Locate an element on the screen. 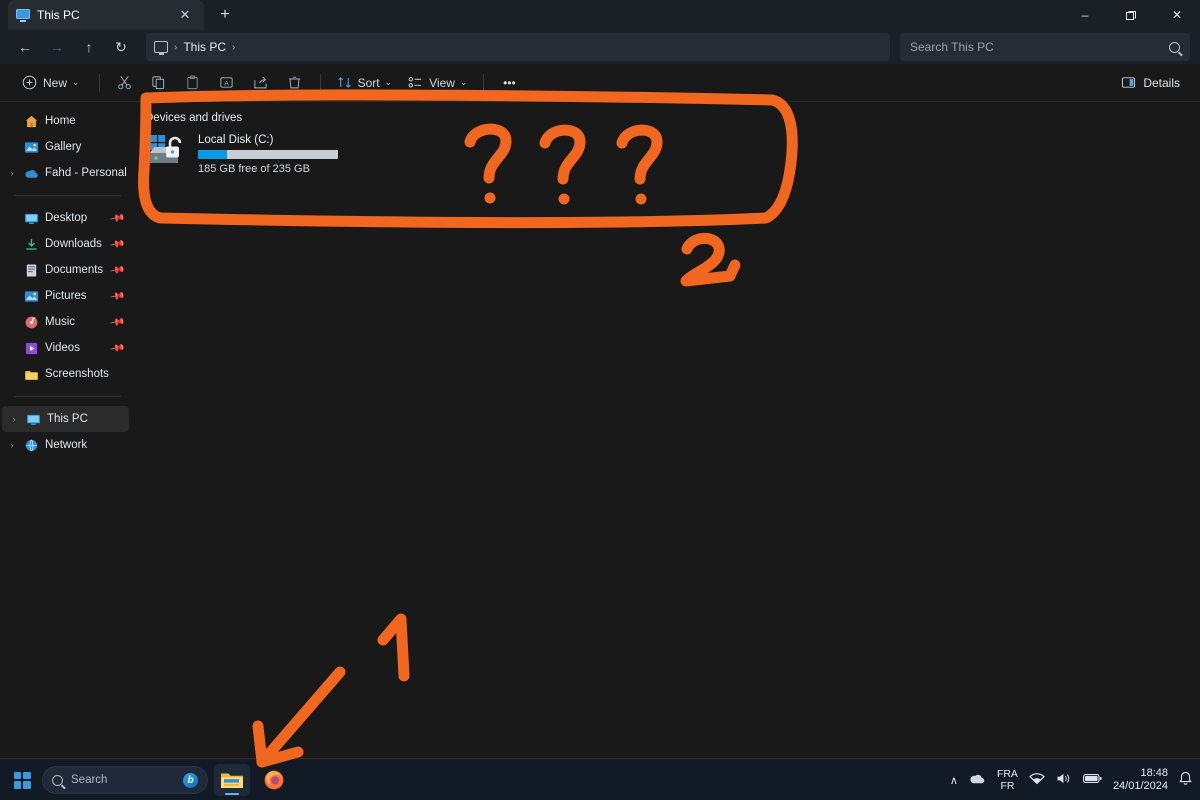 This screenshot has height=800, width=1200. new-button: New ⌄ is located at coordinates (51, 83).